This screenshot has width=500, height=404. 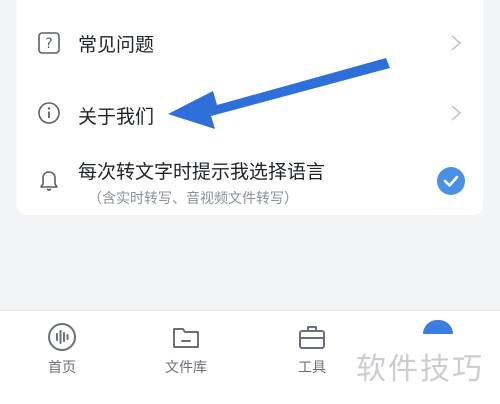 I want to click on tab-home-label: 首页, so click(x=62, y=368).